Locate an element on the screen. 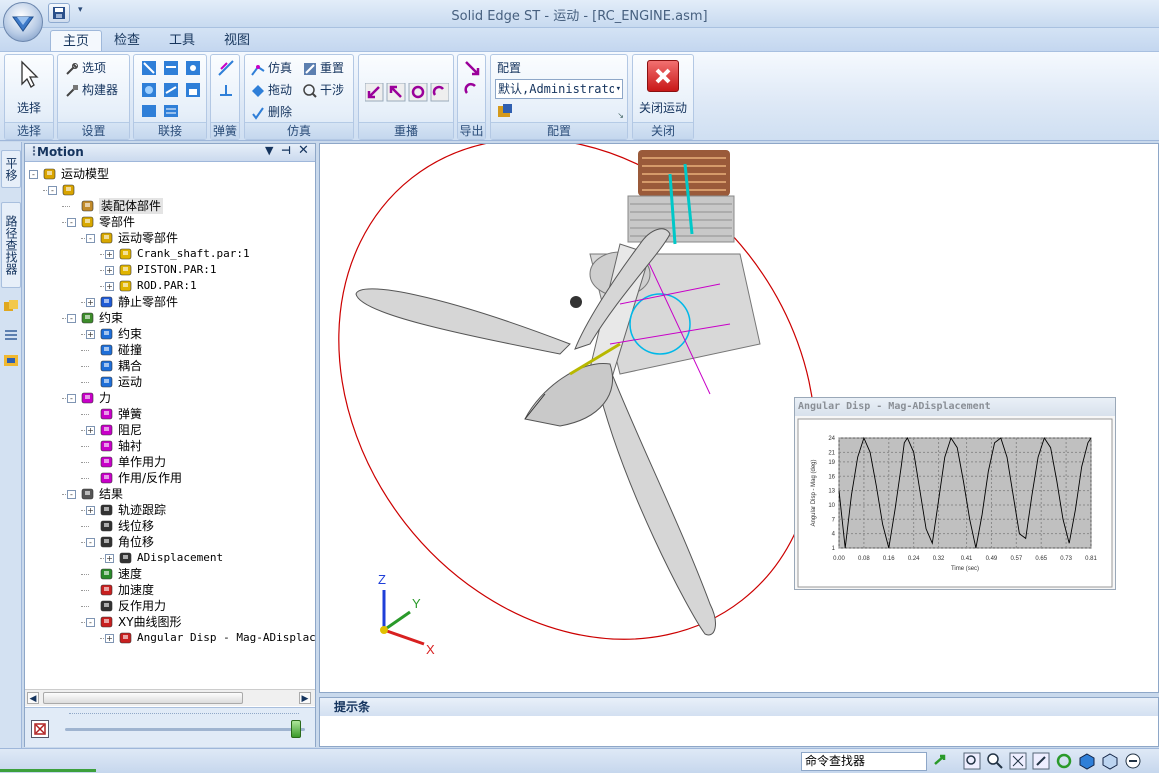 Image resolution: width=1159 pixels, height=773 pixels. spring-tool-icon is located at coordinates (226, 69).